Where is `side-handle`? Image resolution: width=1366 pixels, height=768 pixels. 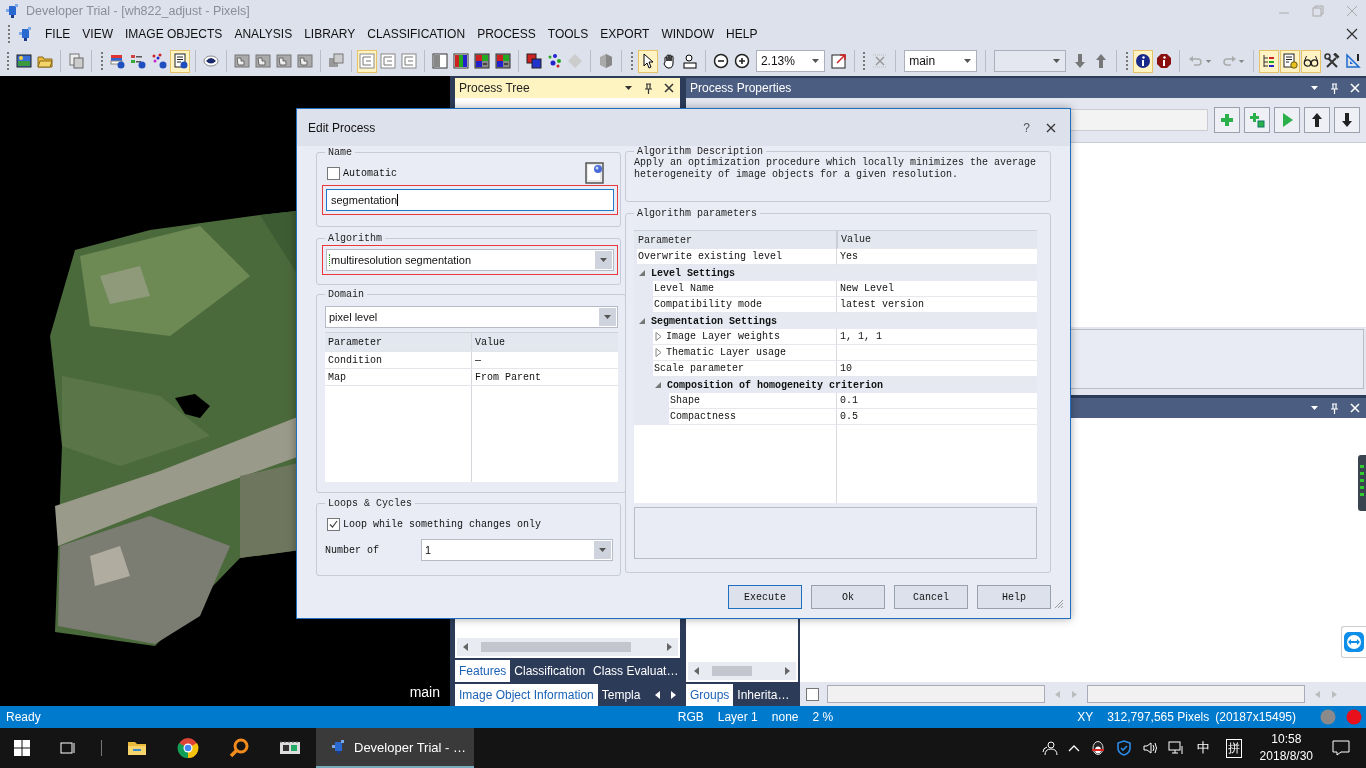
side-handle is located at coordinates (1362, 483).